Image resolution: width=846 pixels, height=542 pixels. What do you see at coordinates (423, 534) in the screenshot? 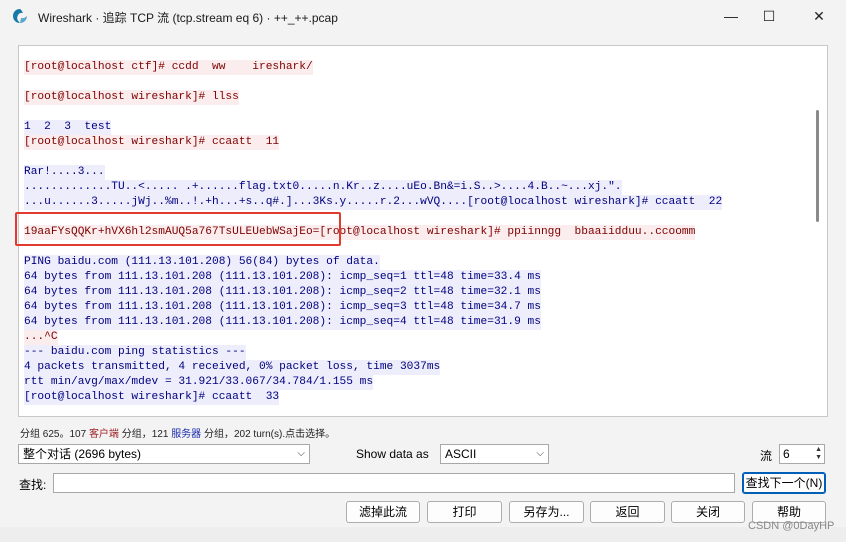
I see `background-strip` at bounding box center [423, 534].